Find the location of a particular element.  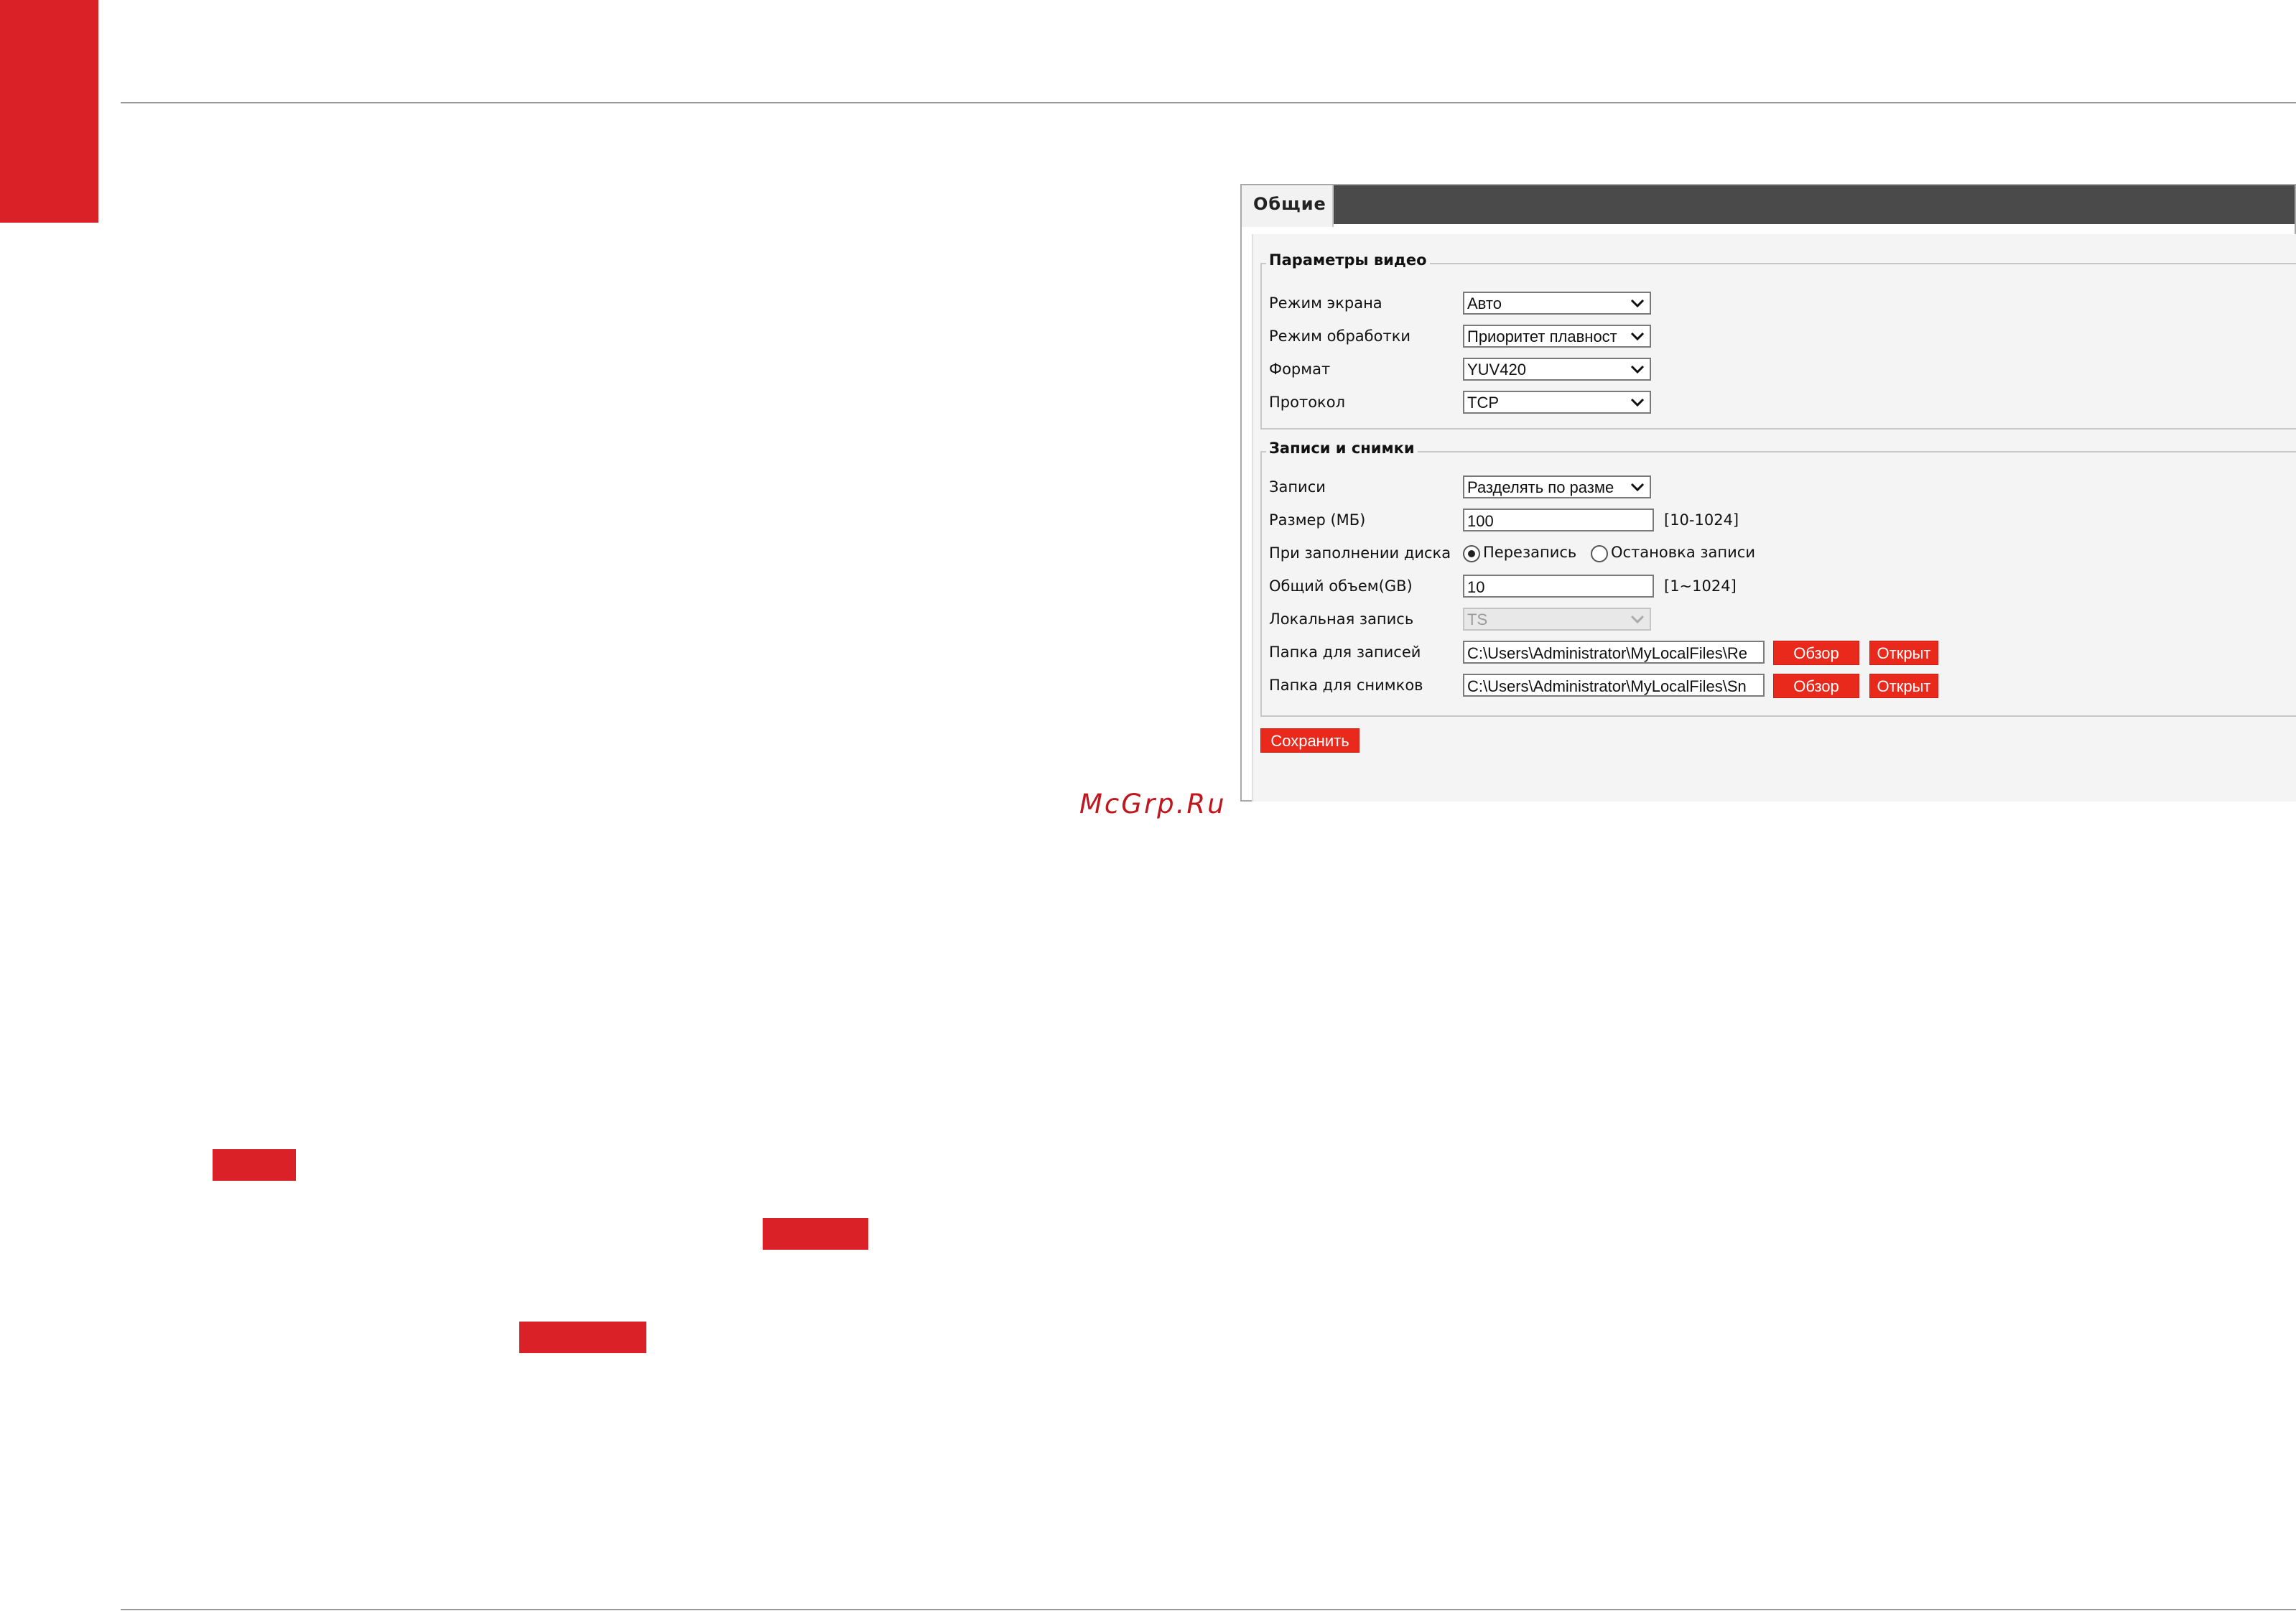

processing-mode-value: Приоритет плавност is located at coordinates (1542, 336).